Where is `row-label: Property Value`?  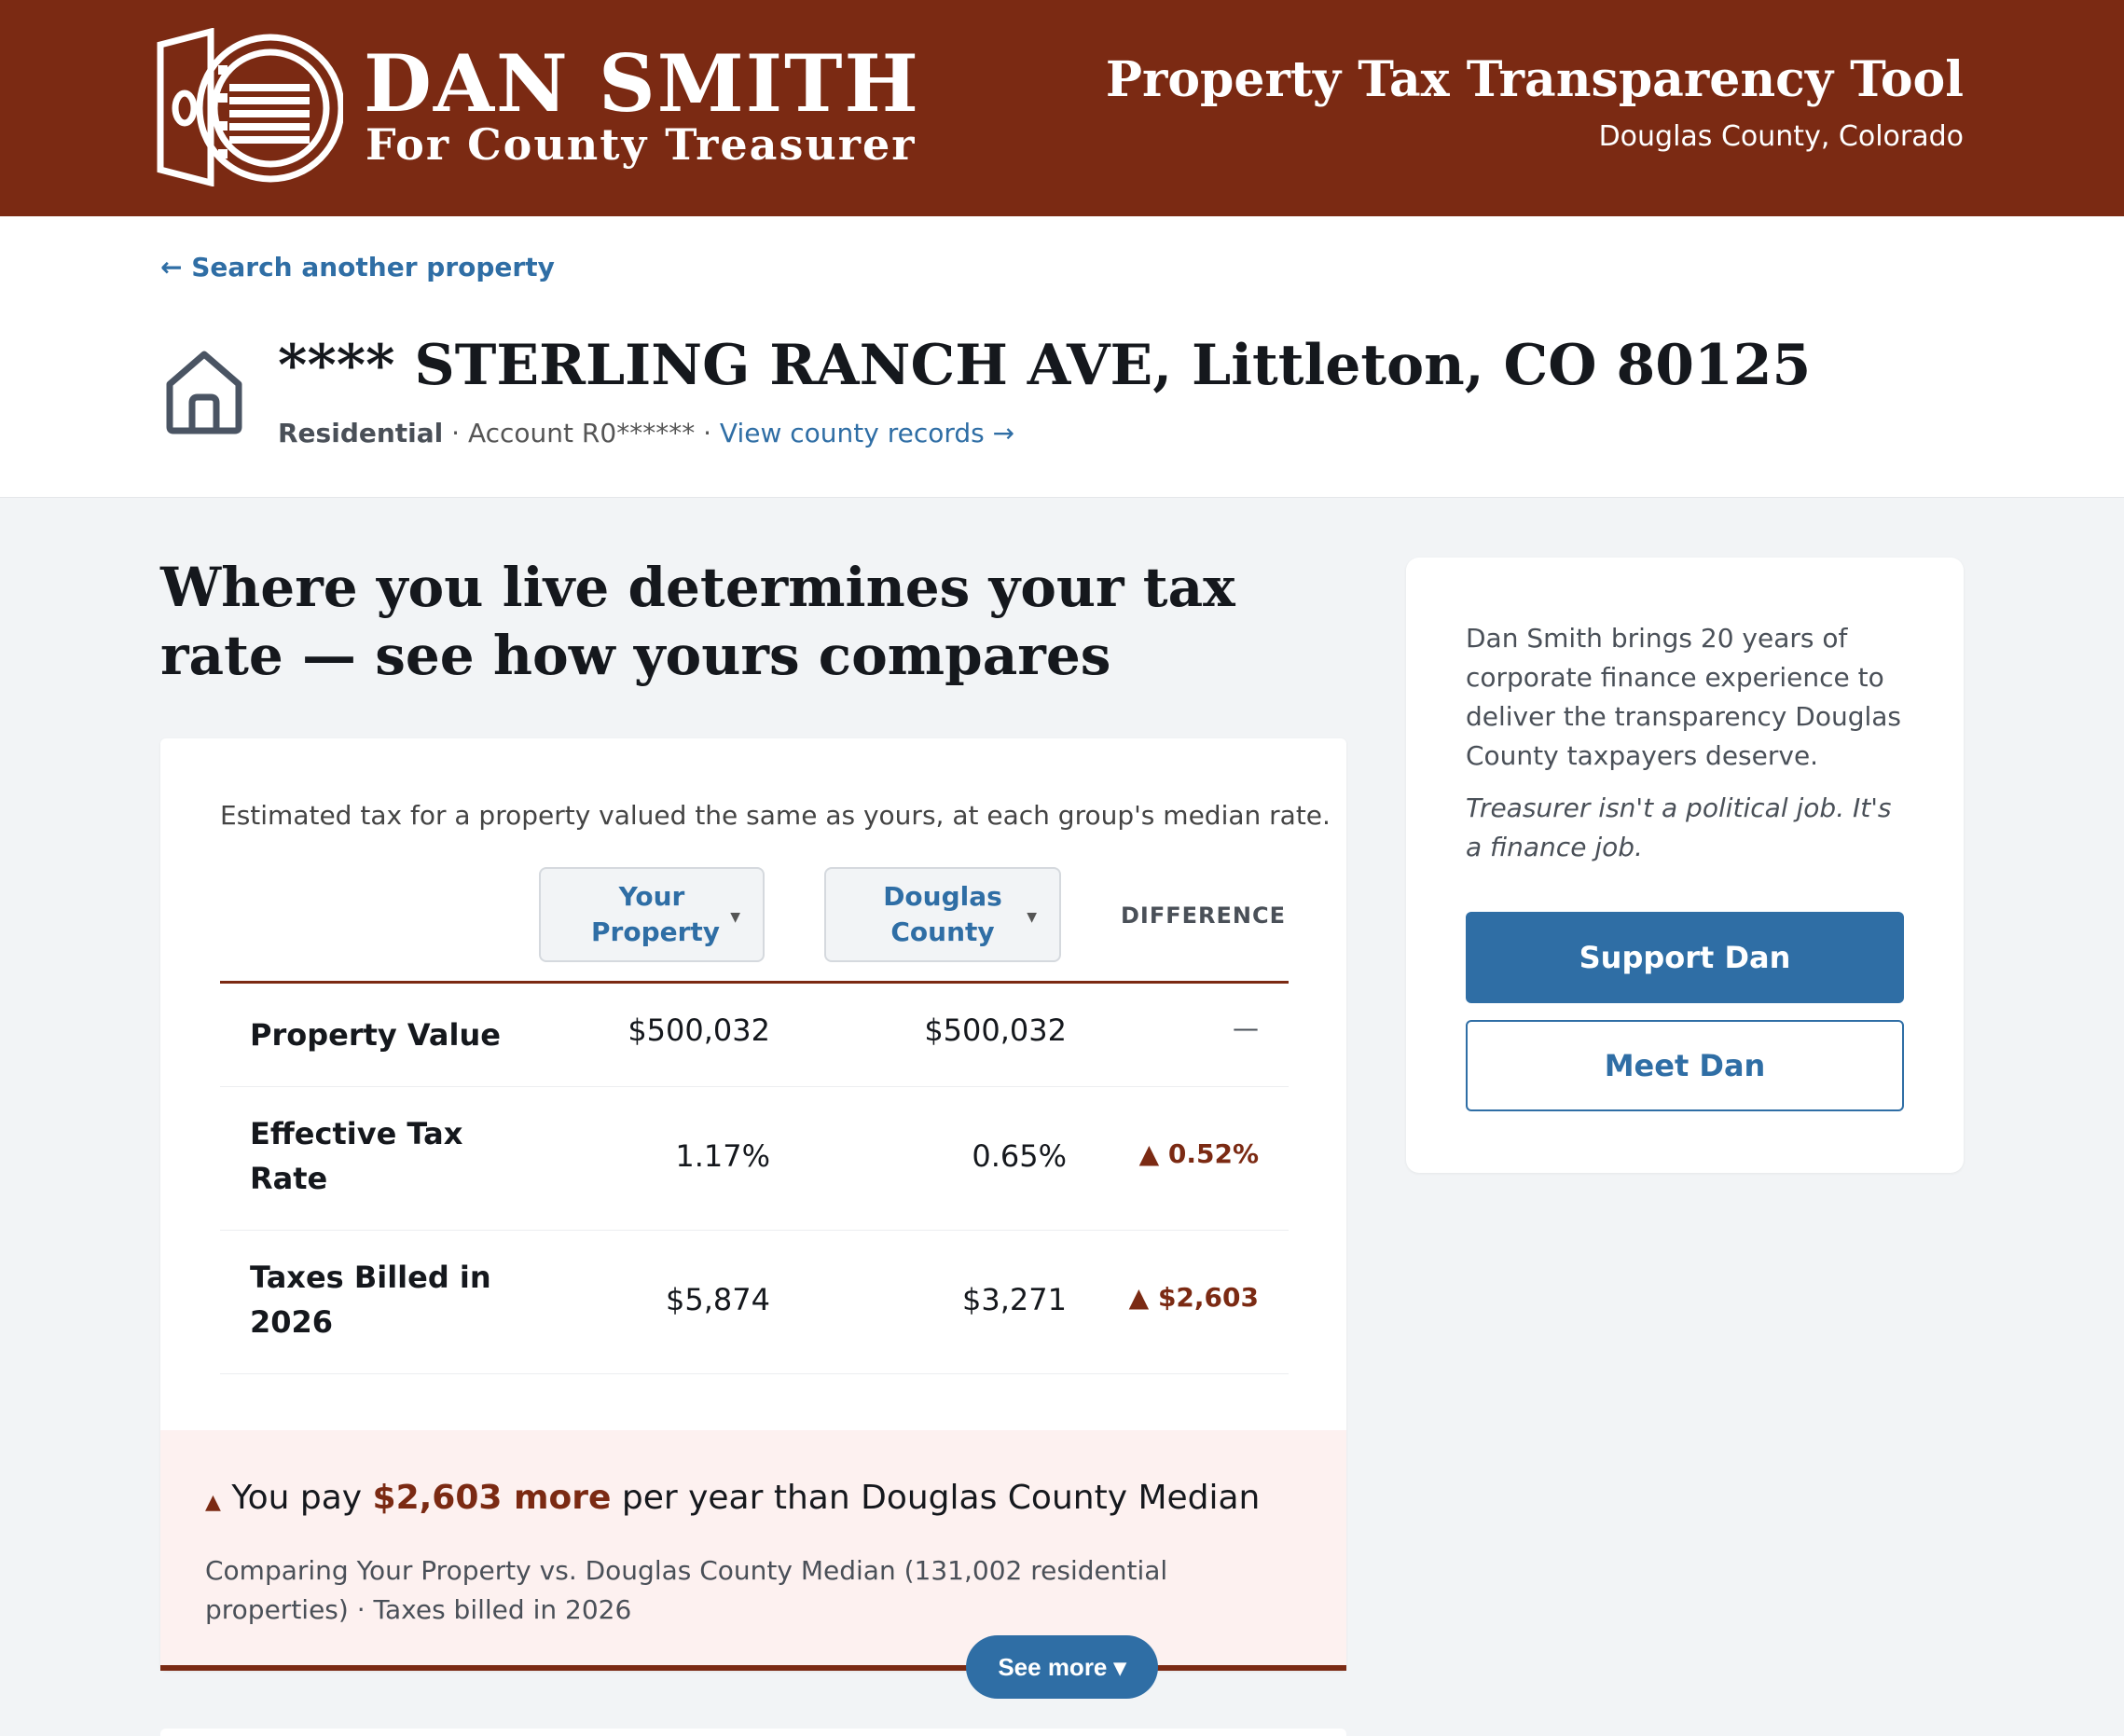 row-label: Property Value is located at coordinates (375, 1035).